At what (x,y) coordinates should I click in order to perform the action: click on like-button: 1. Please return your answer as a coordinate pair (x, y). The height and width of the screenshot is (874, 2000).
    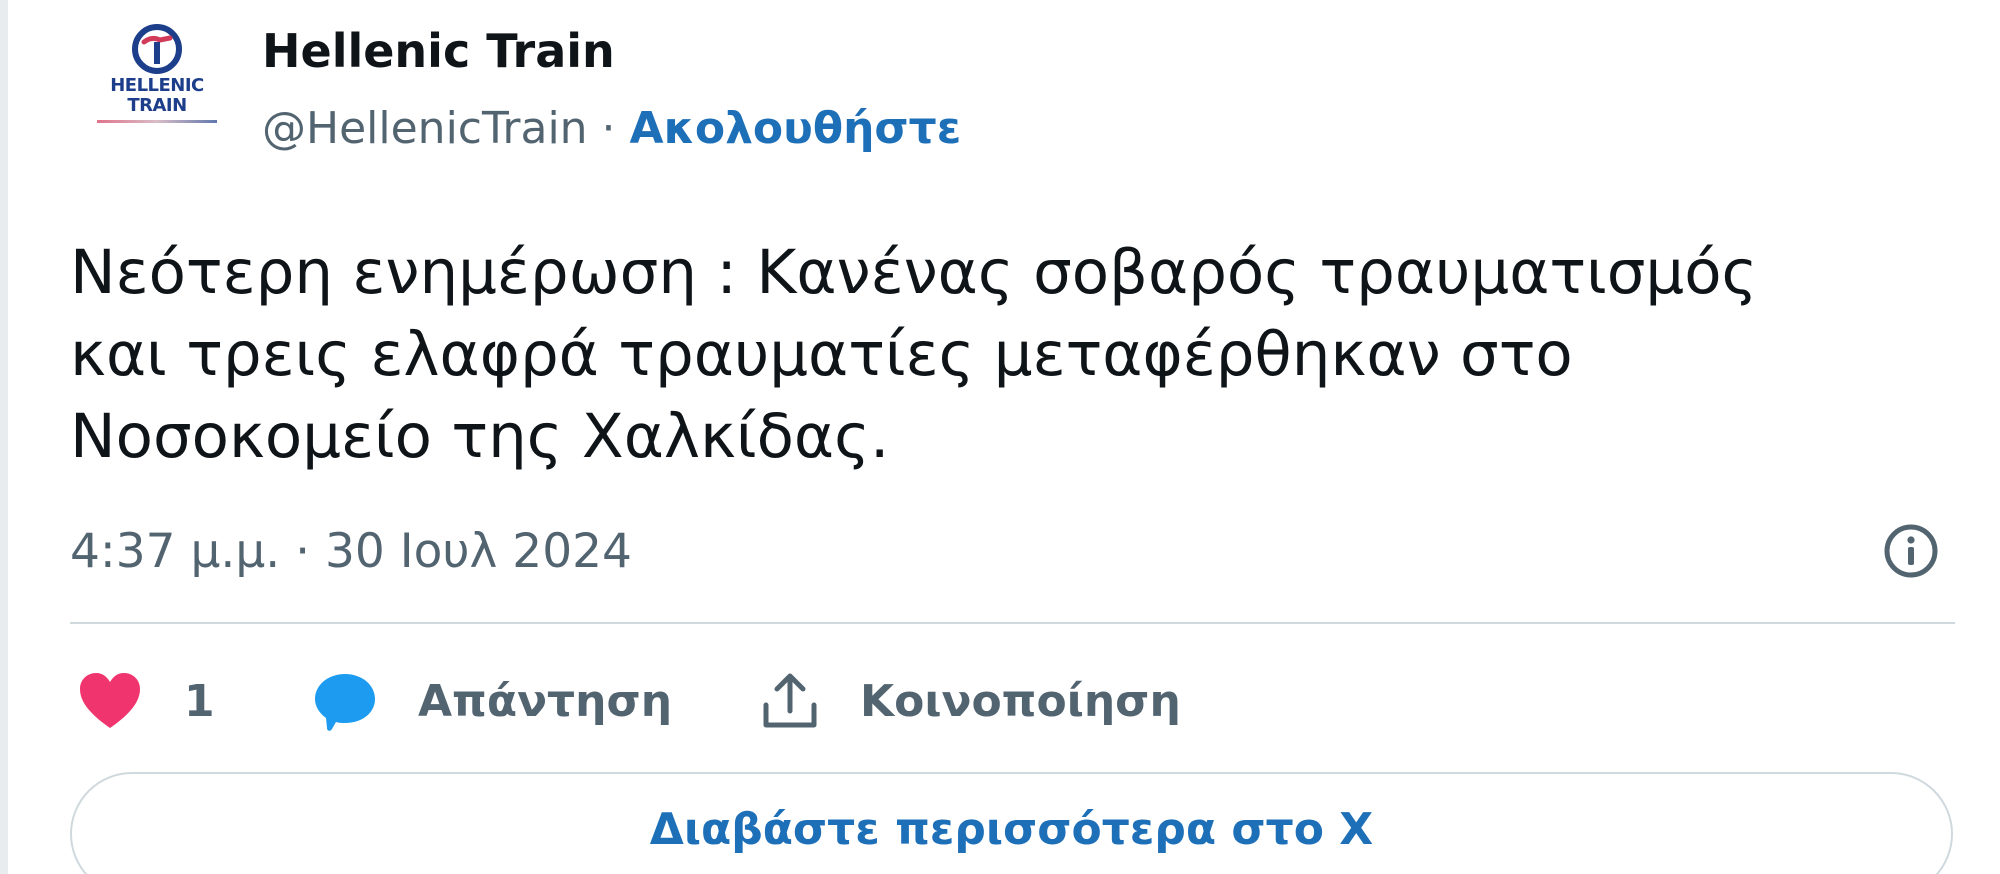
    Looking at the image, I should click on (146, 701).